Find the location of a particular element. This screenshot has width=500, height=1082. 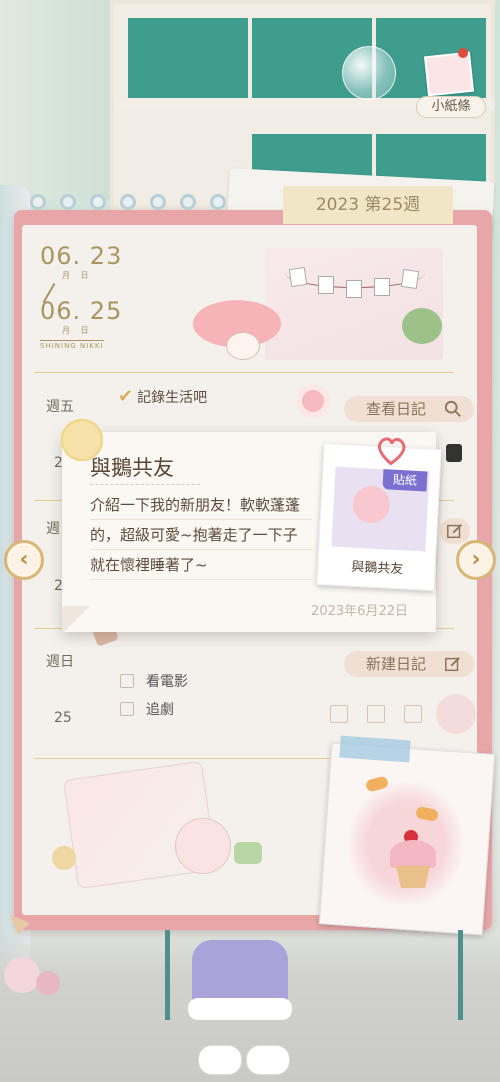

start-date: 06. 23 is located at coordinates (81, 256).